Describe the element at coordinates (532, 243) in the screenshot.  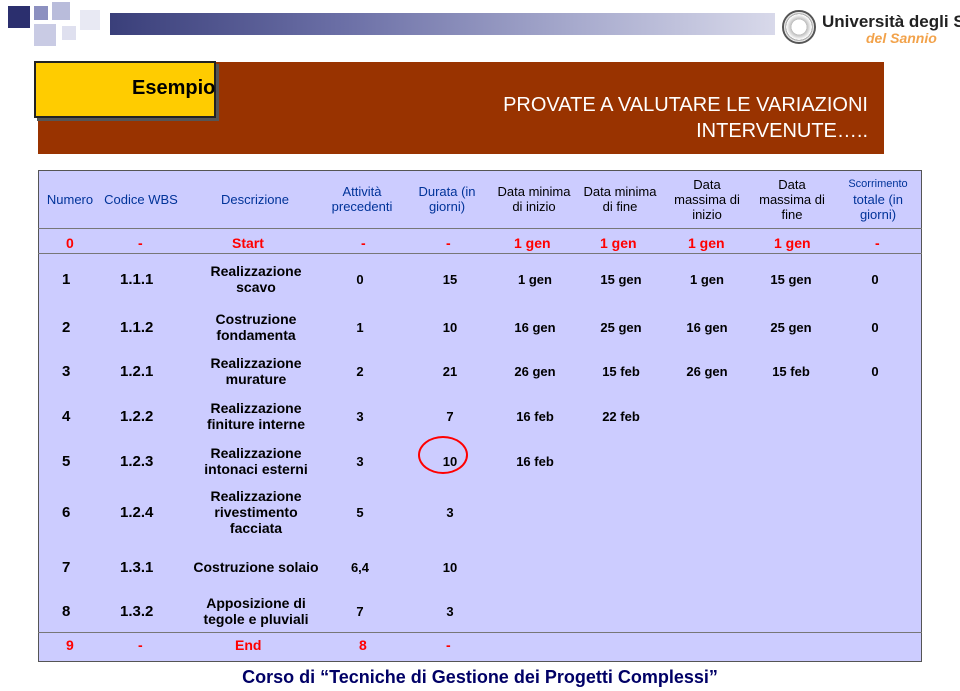
I see `start-min-inizio: 1 gen` at that location.